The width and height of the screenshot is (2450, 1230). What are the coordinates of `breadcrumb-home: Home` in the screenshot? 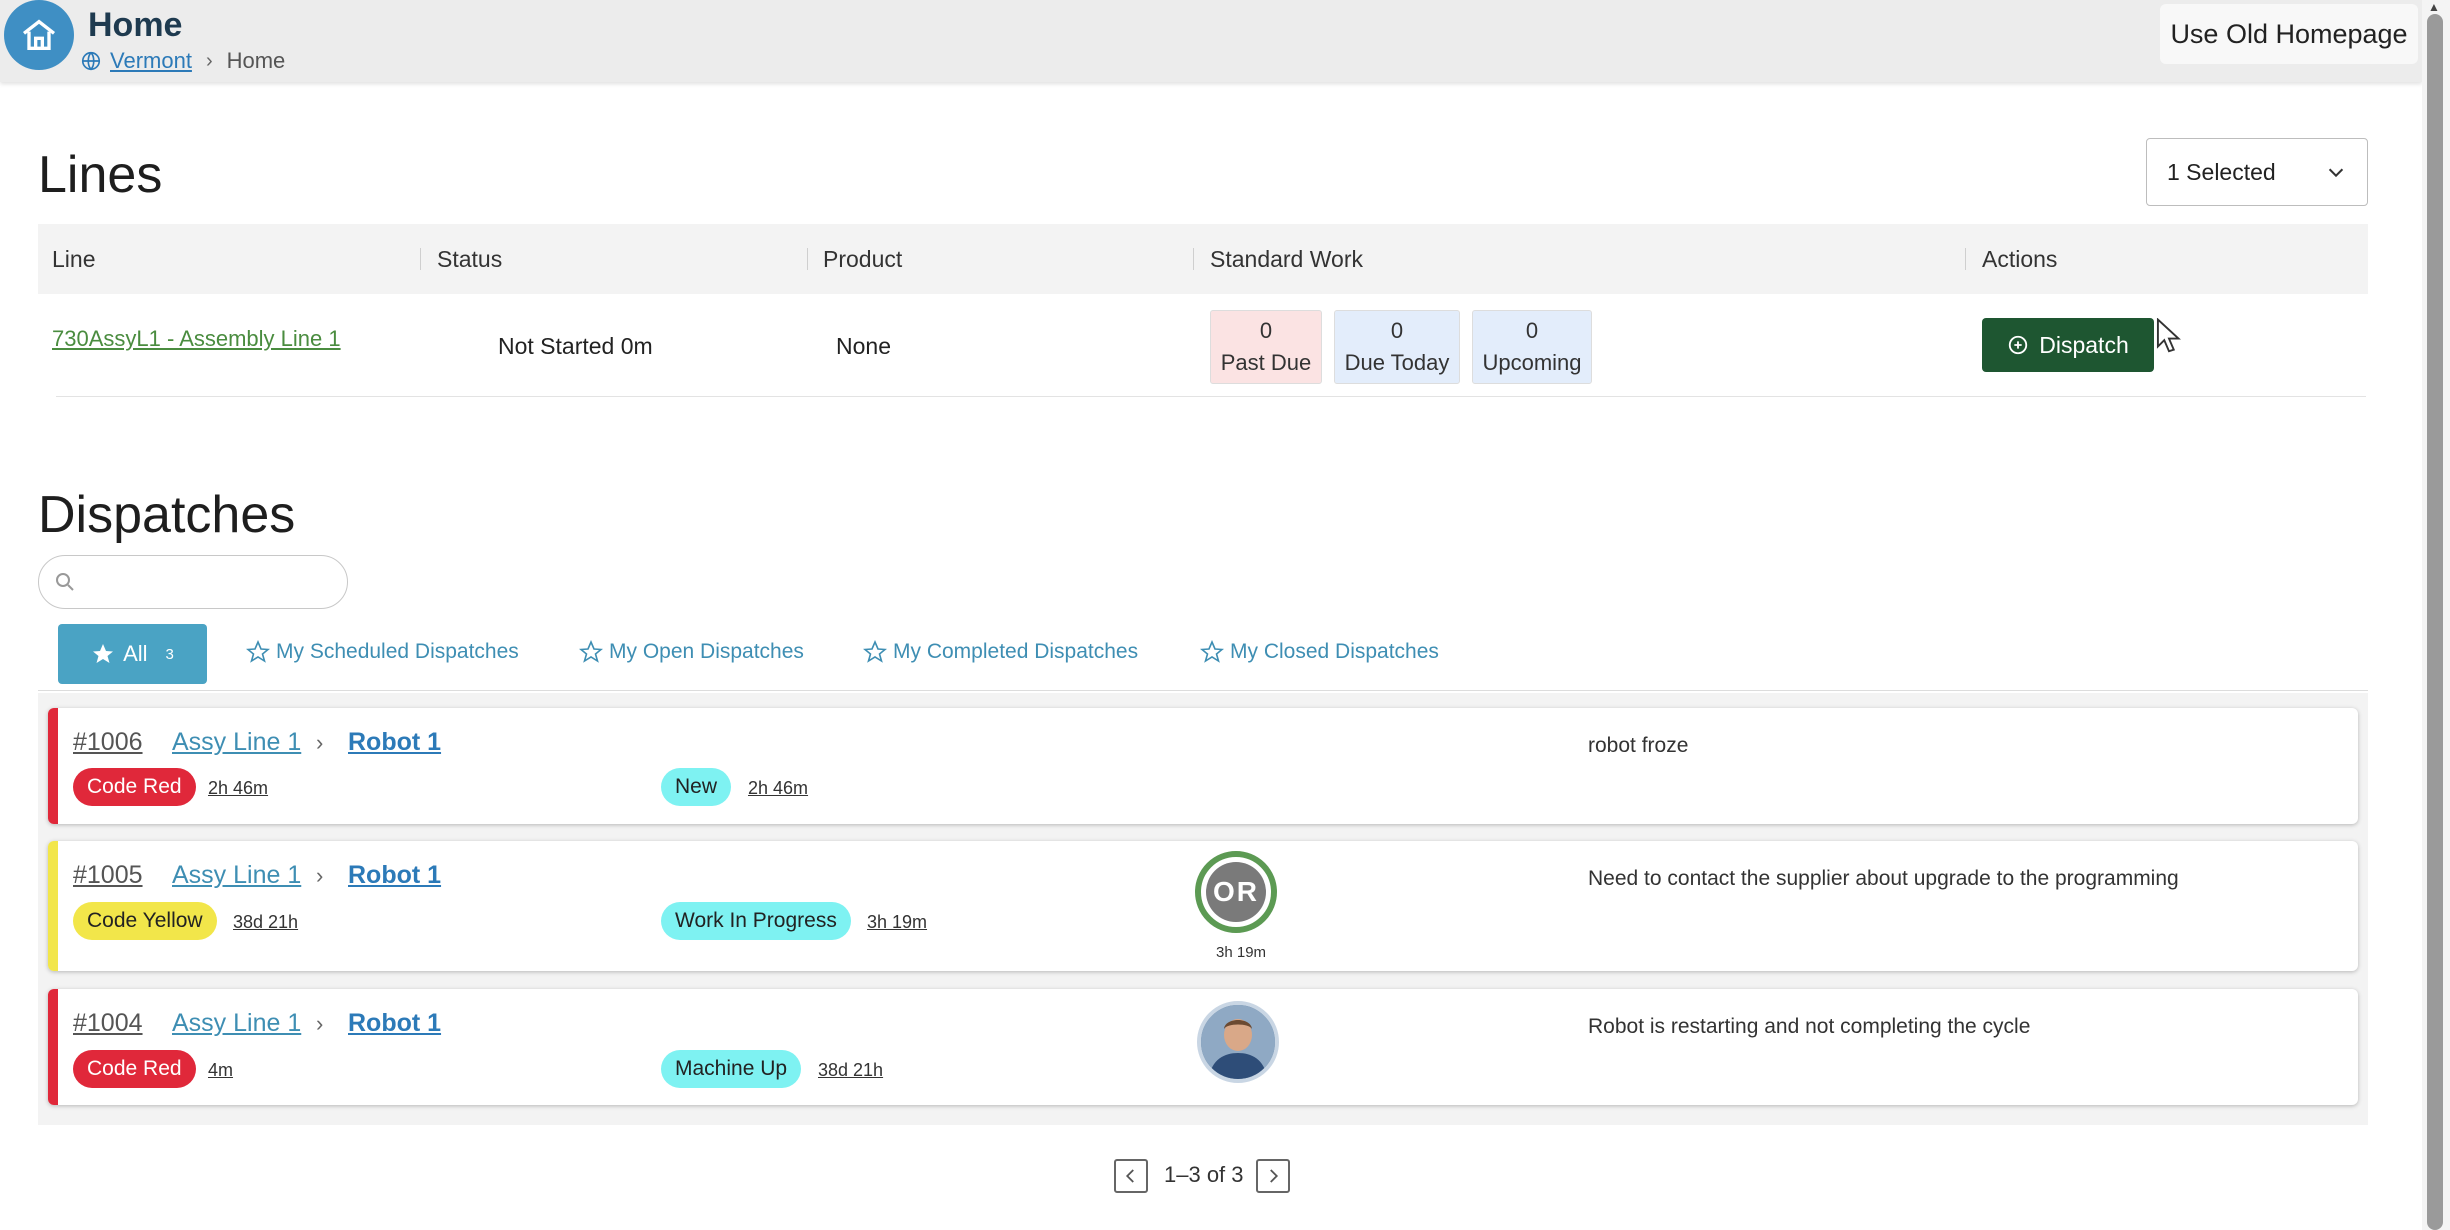 It's located at (256, 60).